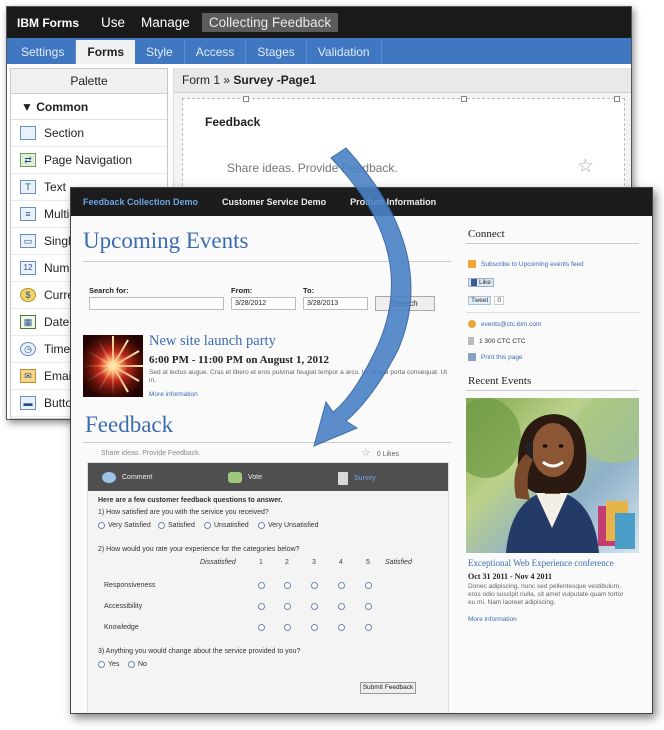  I want to click on search-button: Search, so click(405, 303).